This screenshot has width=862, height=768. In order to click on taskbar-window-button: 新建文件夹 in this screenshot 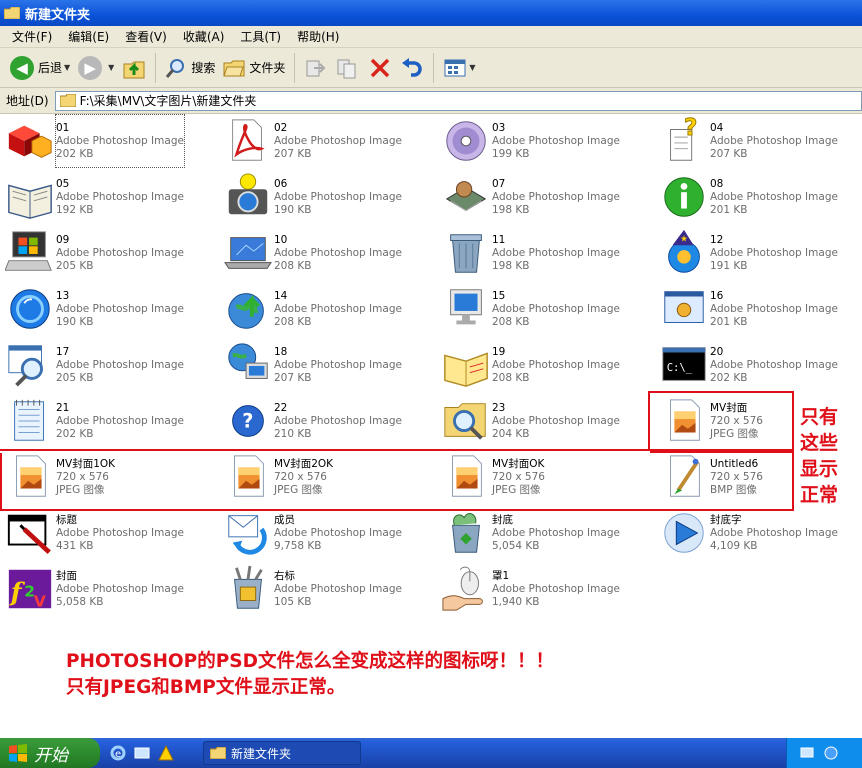, I will do `click(282, 753)`.